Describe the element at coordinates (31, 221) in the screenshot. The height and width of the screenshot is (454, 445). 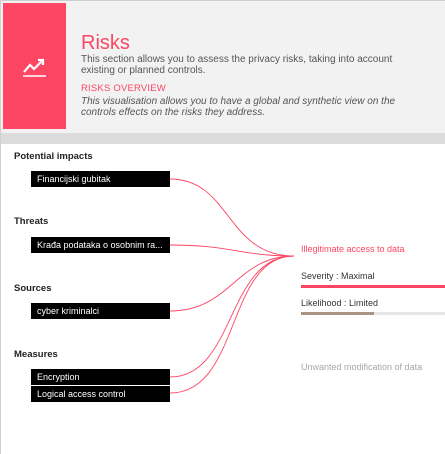
I see `threats-heading: Threats` at that location.